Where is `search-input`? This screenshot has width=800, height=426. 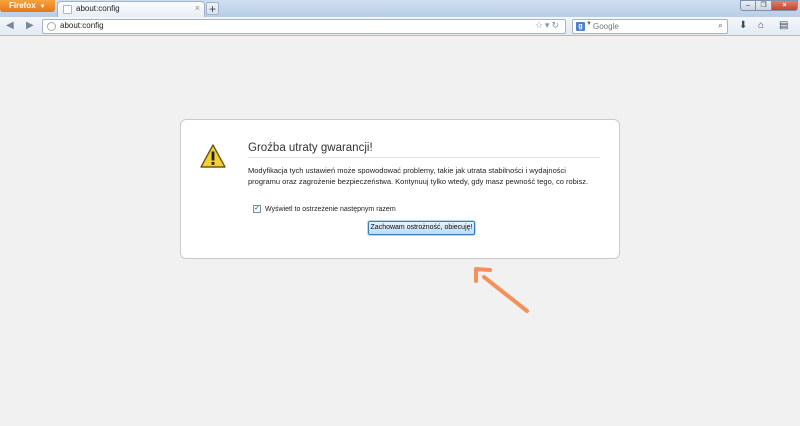 search-input is located at coordinates (650, 26).